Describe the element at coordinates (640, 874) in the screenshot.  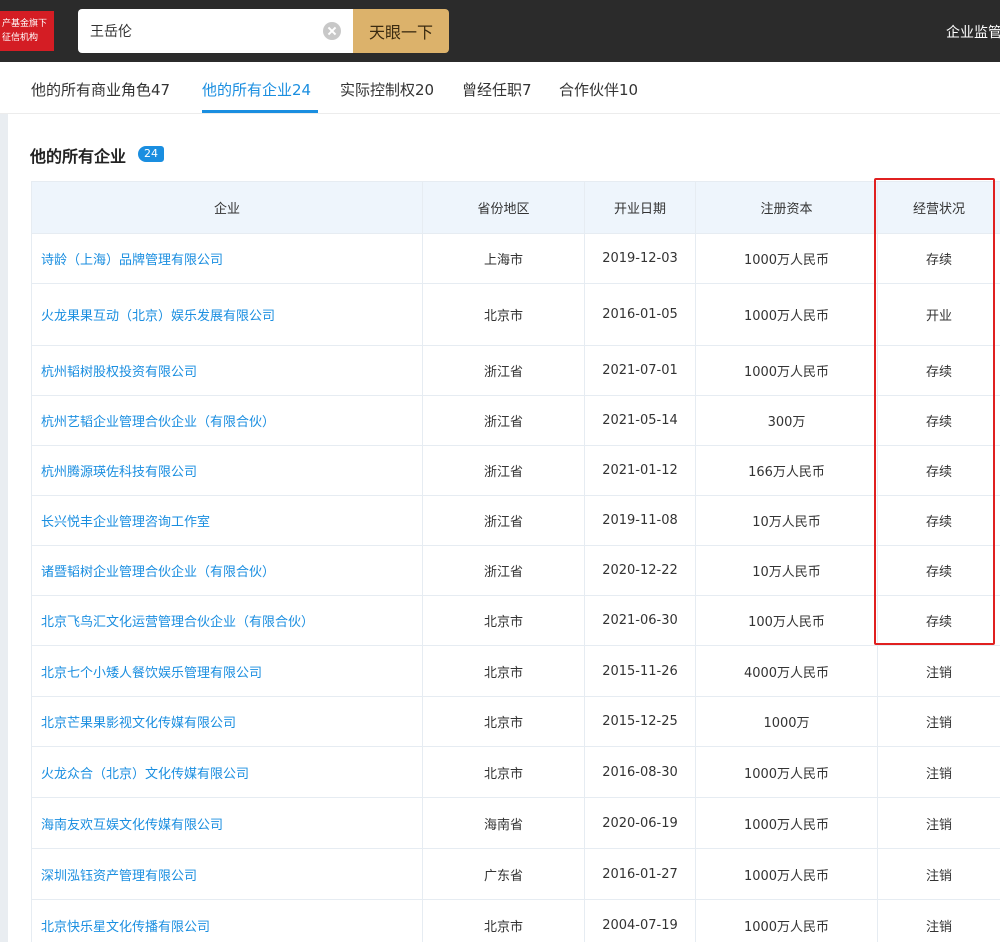
I see `open-date-cell: 2016-01-27` at that location.